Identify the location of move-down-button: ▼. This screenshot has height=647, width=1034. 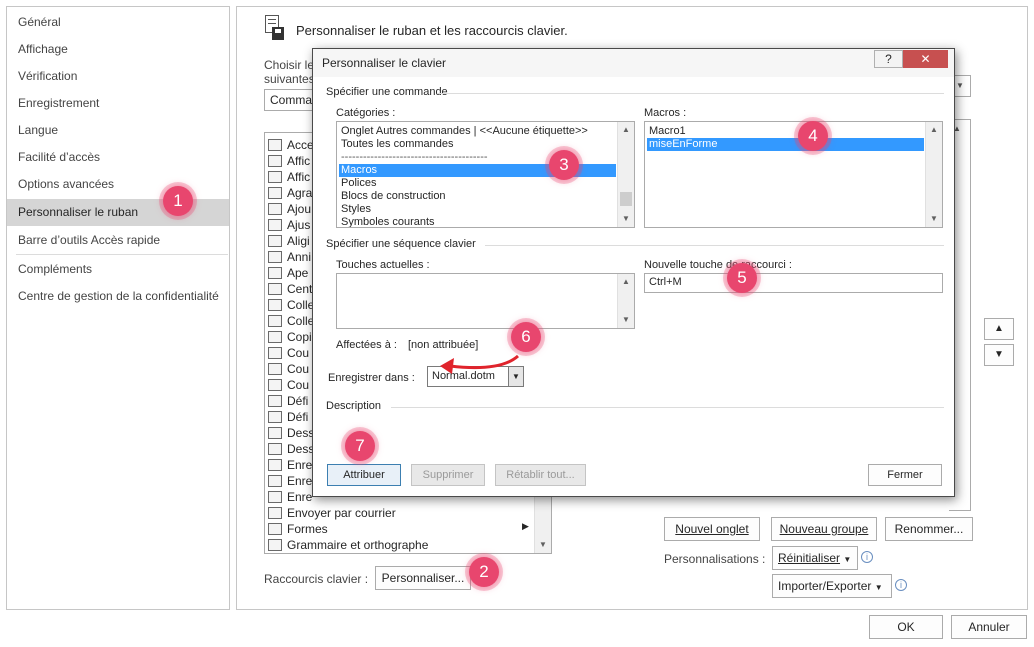
(999, 355).